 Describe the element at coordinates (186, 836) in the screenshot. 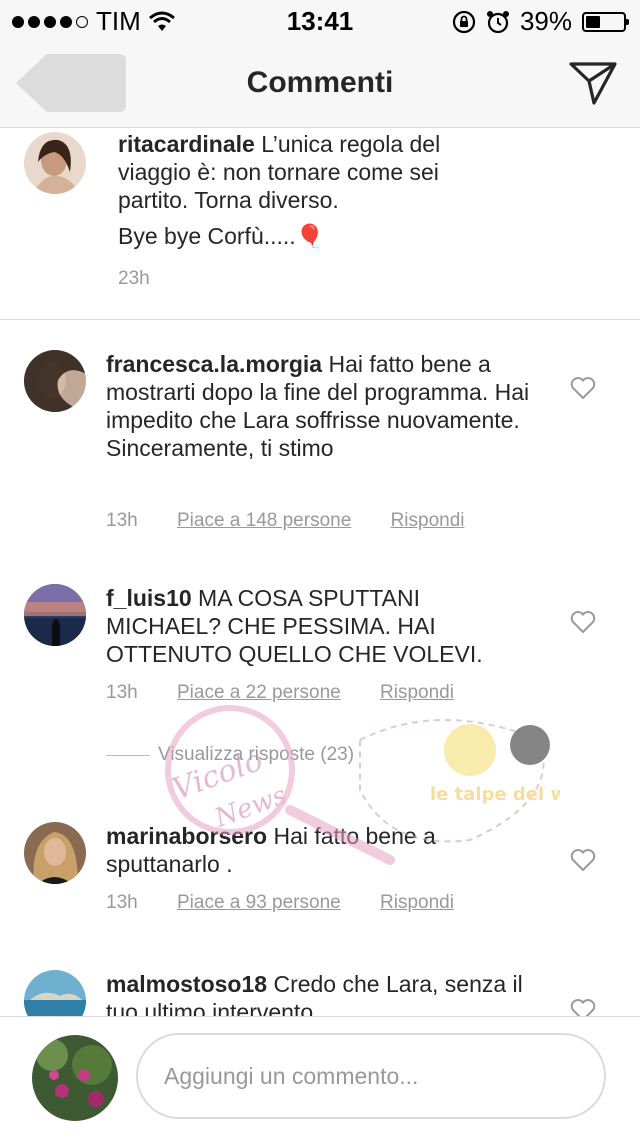

I see `comment-username: marinaborsero` at that location.